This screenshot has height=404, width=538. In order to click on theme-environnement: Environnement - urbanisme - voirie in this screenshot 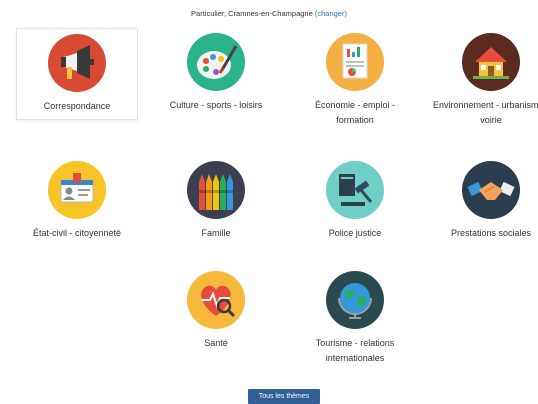, I will do `click(484, 80)`.